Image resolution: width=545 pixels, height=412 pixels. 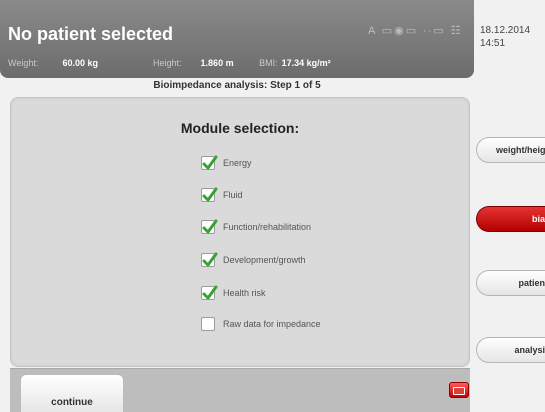 I want to click on health-risk-label: Health risk, so click(x=244, y=293).